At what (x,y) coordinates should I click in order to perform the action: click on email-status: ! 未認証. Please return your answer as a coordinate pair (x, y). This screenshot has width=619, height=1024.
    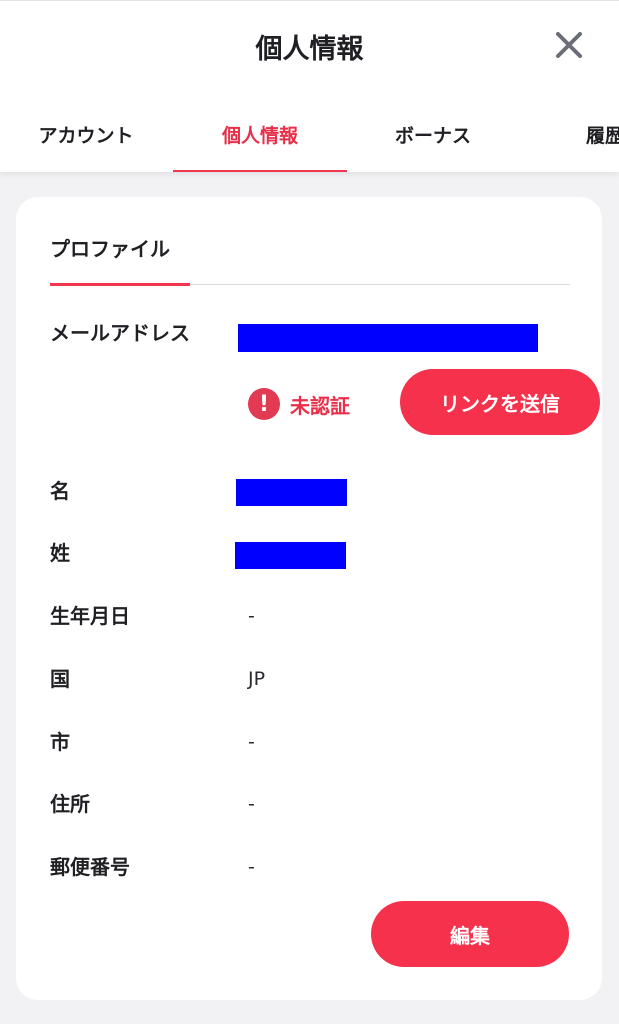
    Looking at the image, I should click on (299, 404).